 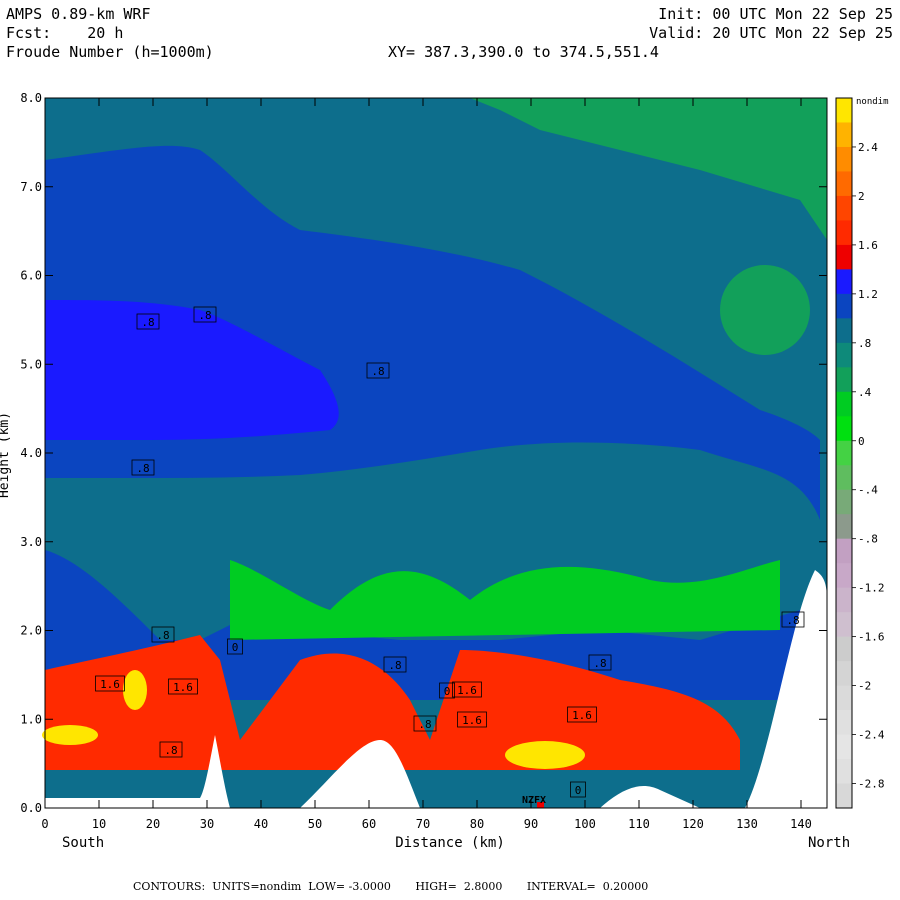 What do you see at coordinates (864, 343) in the screenshot?
I see `colorbar-label: .8` at bounding box center [864, 343].